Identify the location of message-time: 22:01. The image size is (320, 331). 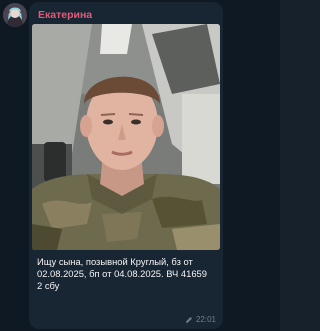
(205, 319).